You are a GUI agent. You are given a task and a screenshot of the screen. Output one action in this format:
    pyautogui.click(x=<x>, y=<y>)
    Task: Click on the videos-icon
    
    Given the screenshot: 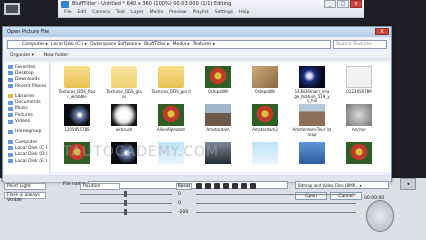 What is the action you would take?
    pyautogui.click(x=10, y=121)
    